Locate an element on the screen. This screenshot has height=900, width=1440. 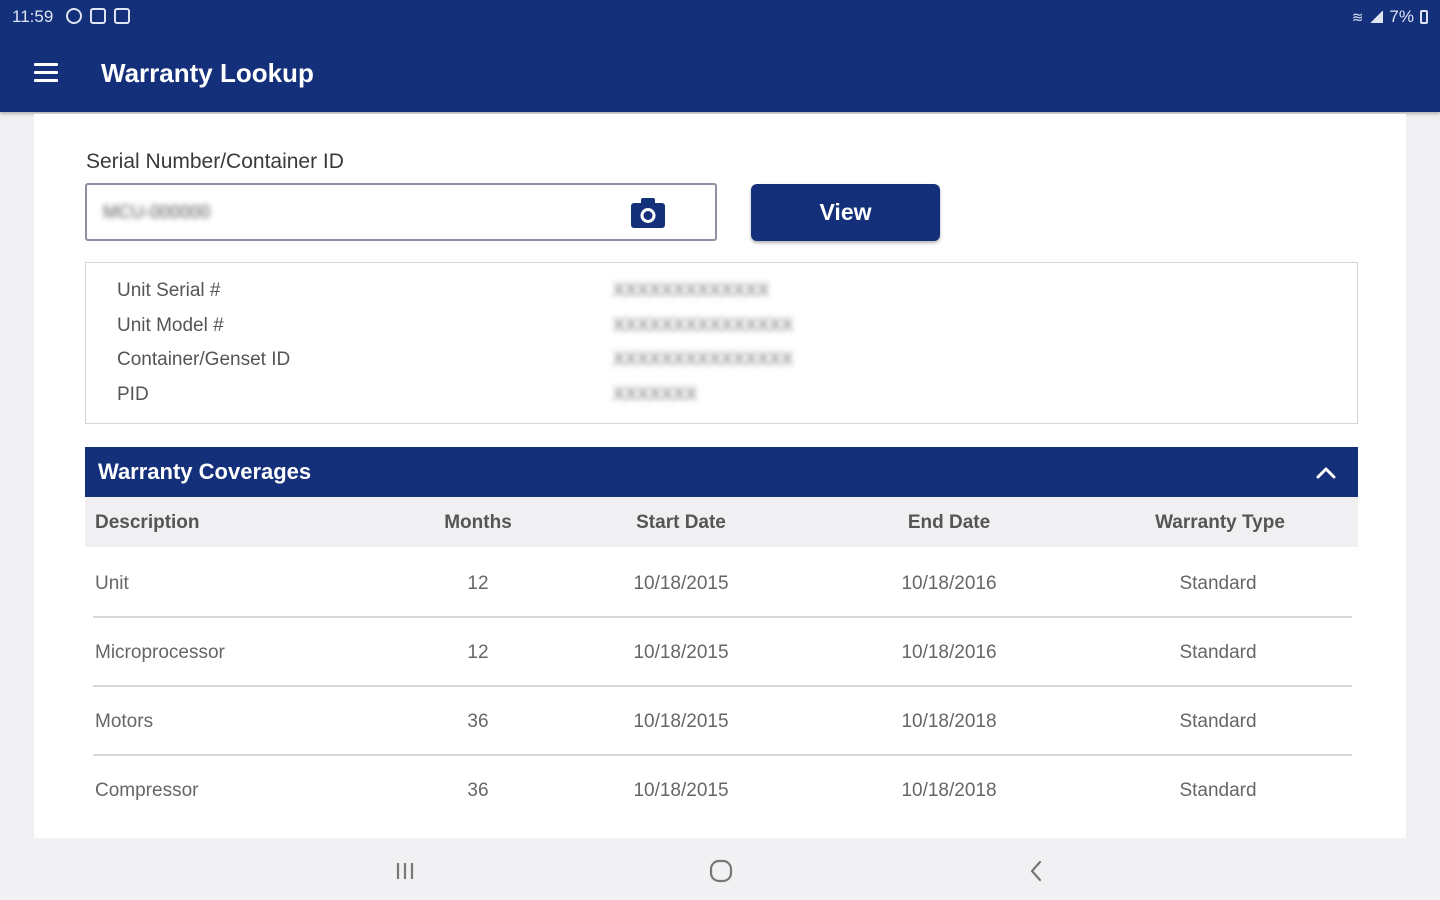
info-row-serial: Unit Serial # XXXXXXXXXXXXX is located at coordinates (717, 295).